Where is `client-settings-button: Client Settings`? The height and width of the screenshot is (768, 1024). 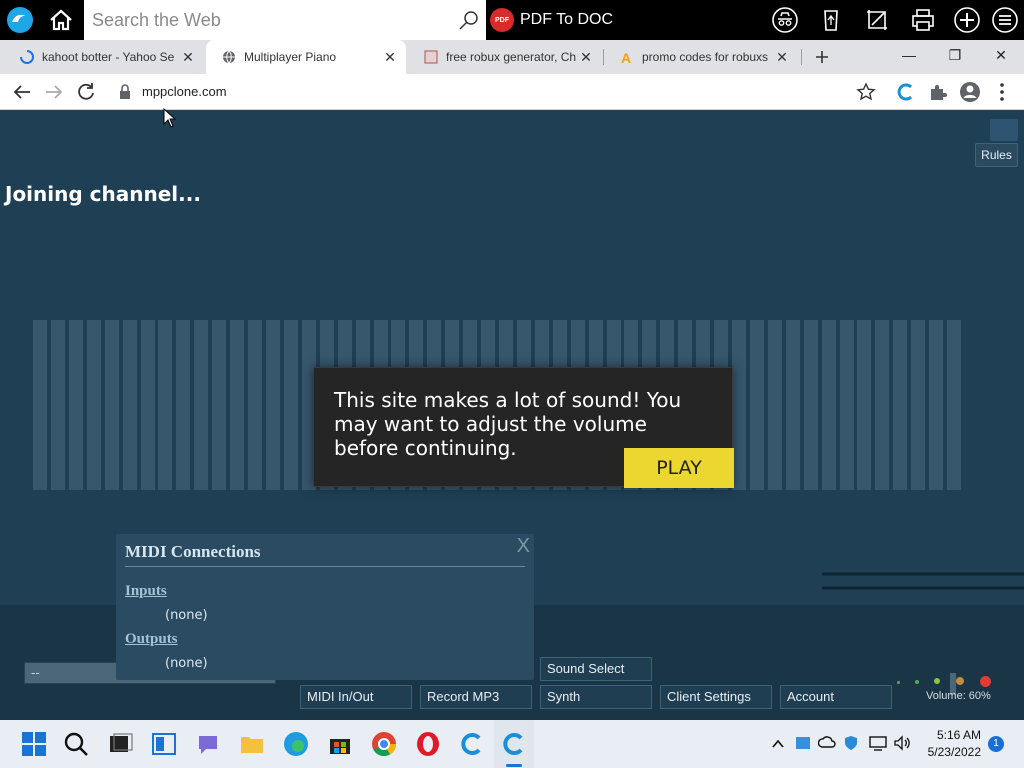
client-settings-button: Client Settings is located at coordinates (716, 697).